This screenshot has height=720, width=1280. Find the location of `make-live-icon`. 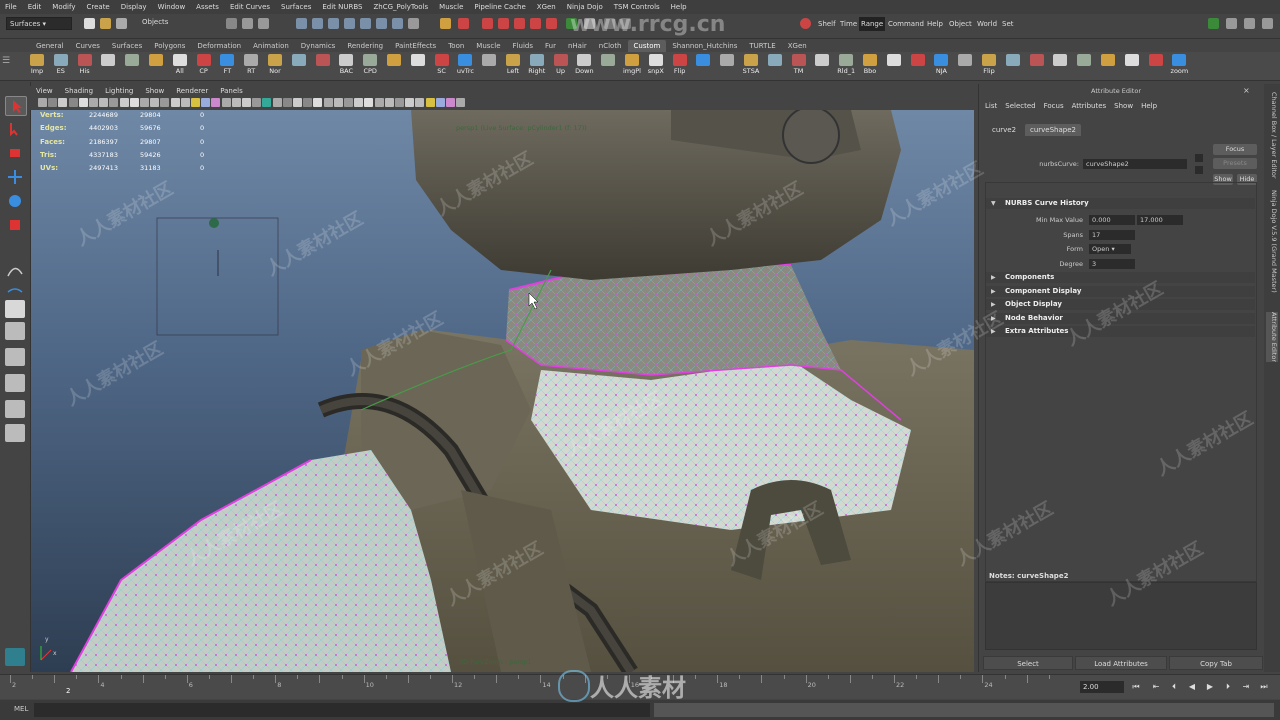

make-live-icon is located at coordinates (551, 23).